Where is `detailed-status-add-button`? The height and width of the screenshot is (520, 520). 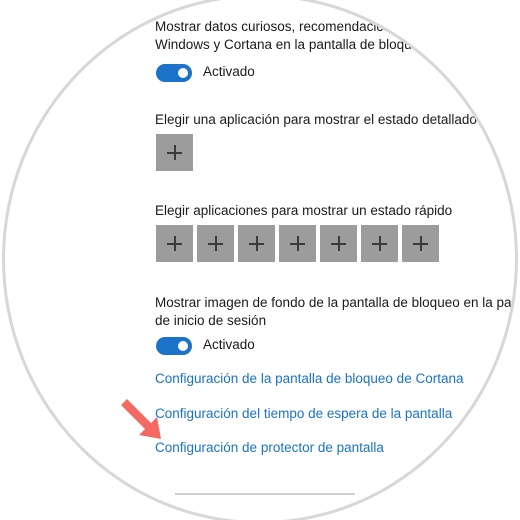
detailed-status-add-button is located at coordinates (174, 152).